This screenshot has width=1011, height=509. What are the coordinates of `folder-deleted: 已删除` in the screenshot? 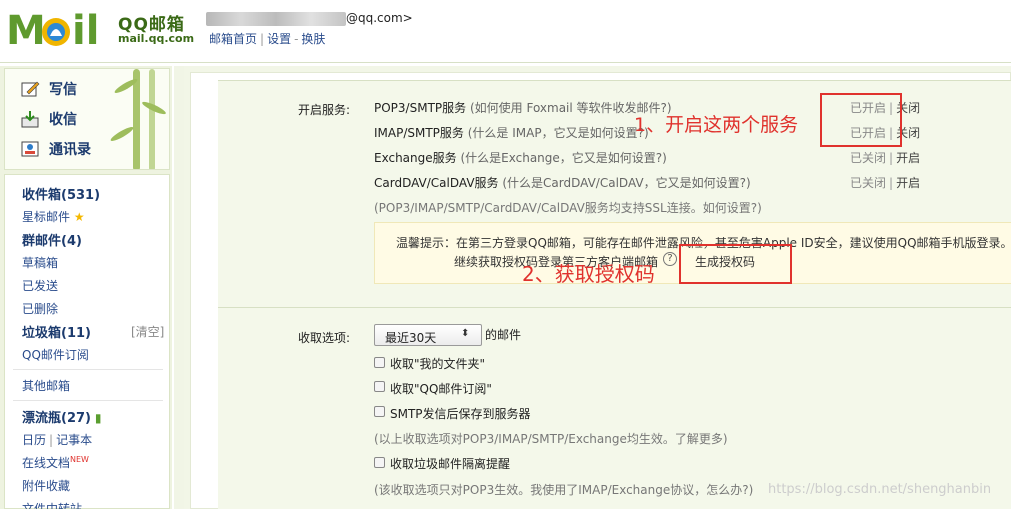 It's located at (40, 308).